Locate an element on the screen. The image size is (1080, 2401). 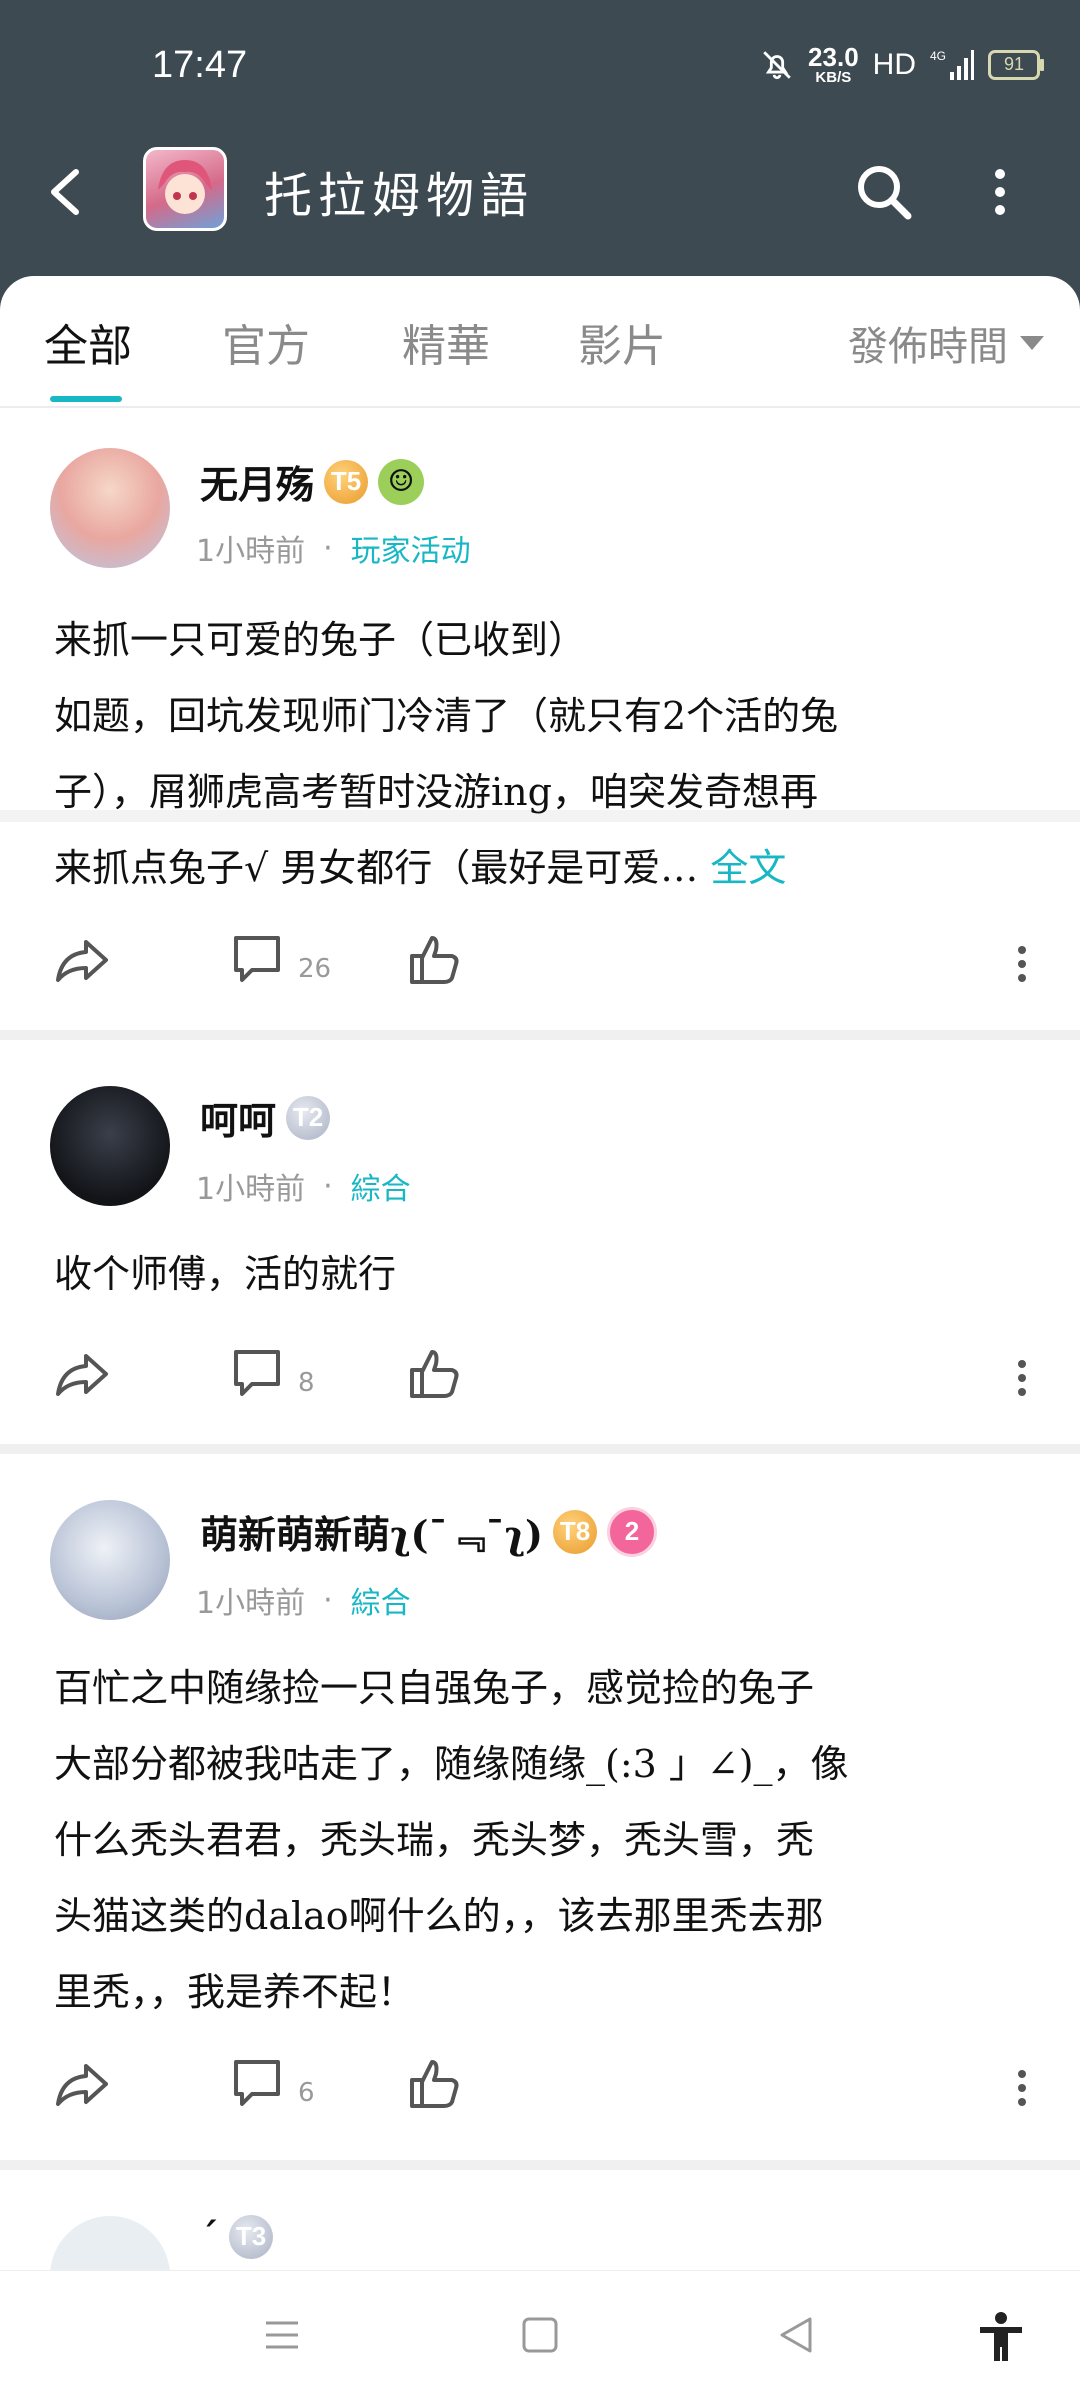
app-bar: 托拉姆物語 is located at coordinates (540, 205).